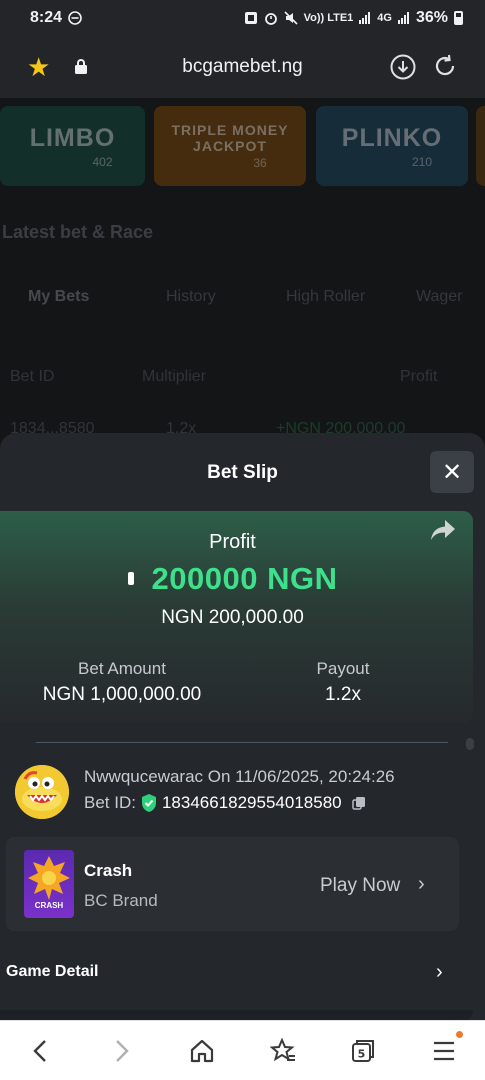 The height and width of the screenshot is (1080, 485). What do you see at coordinates (110, 802) in the screenshot?
I see `bet-id-label: Bet ID:` at bounding box center [110, 802].